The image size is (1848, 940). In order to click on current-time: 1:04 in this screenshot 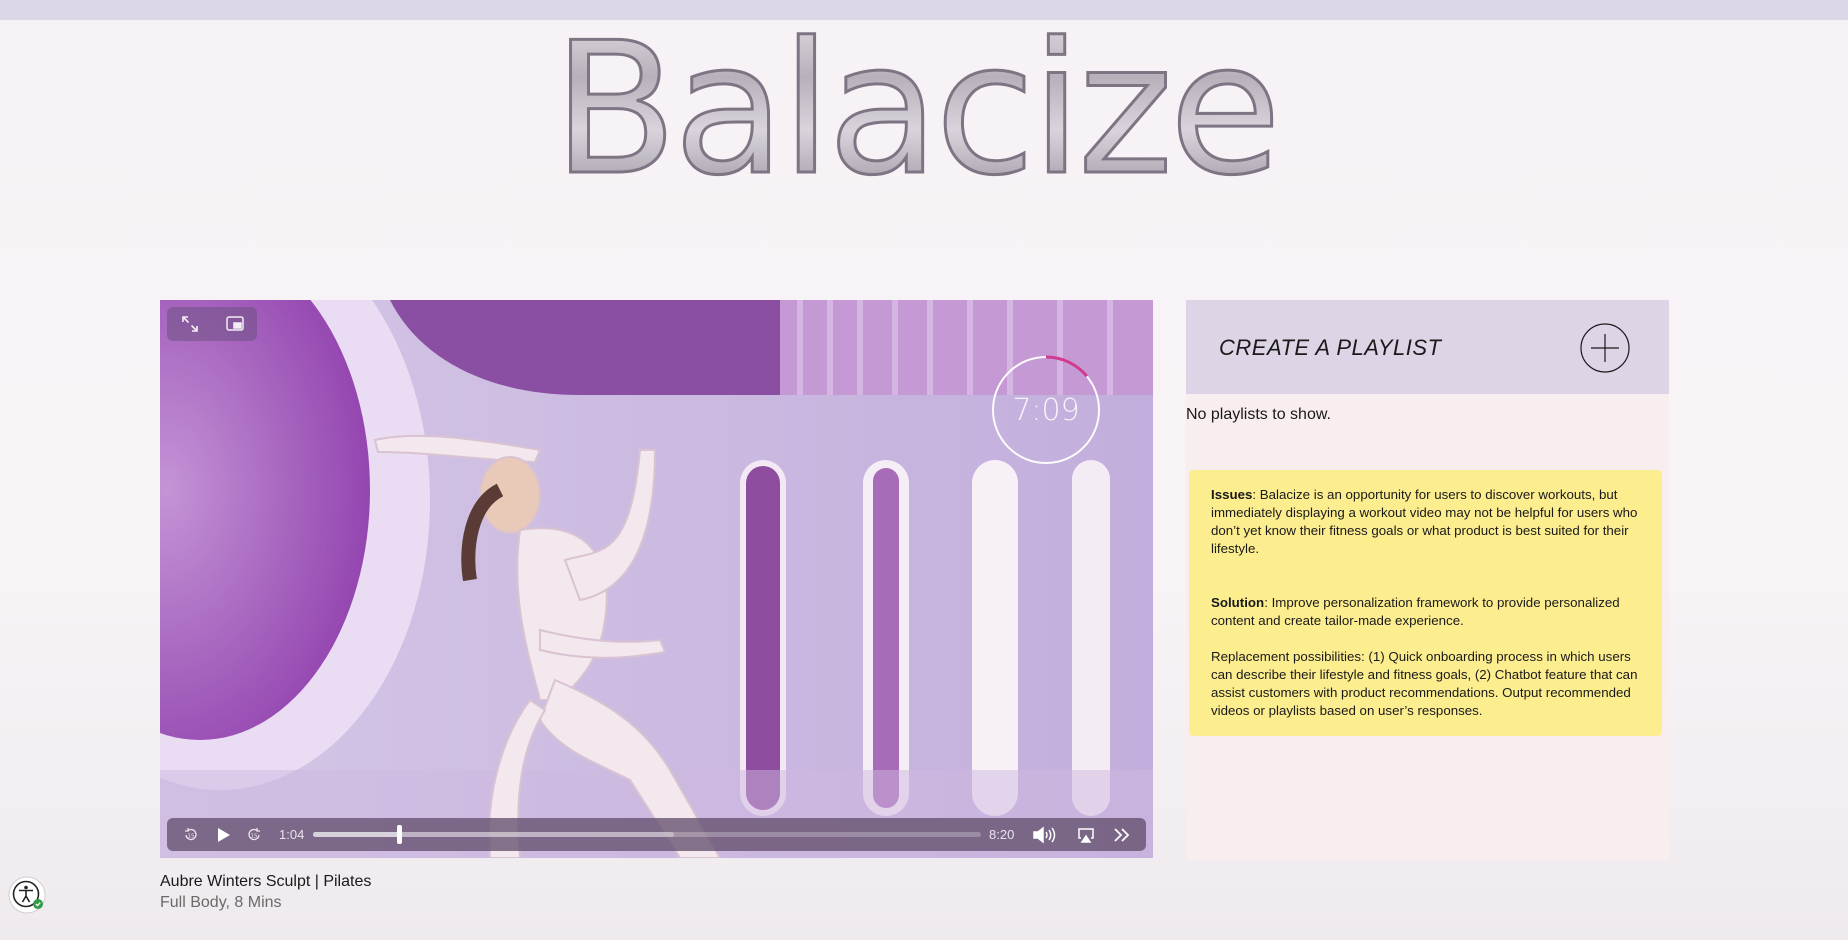, I will do `click(292, 834)`.